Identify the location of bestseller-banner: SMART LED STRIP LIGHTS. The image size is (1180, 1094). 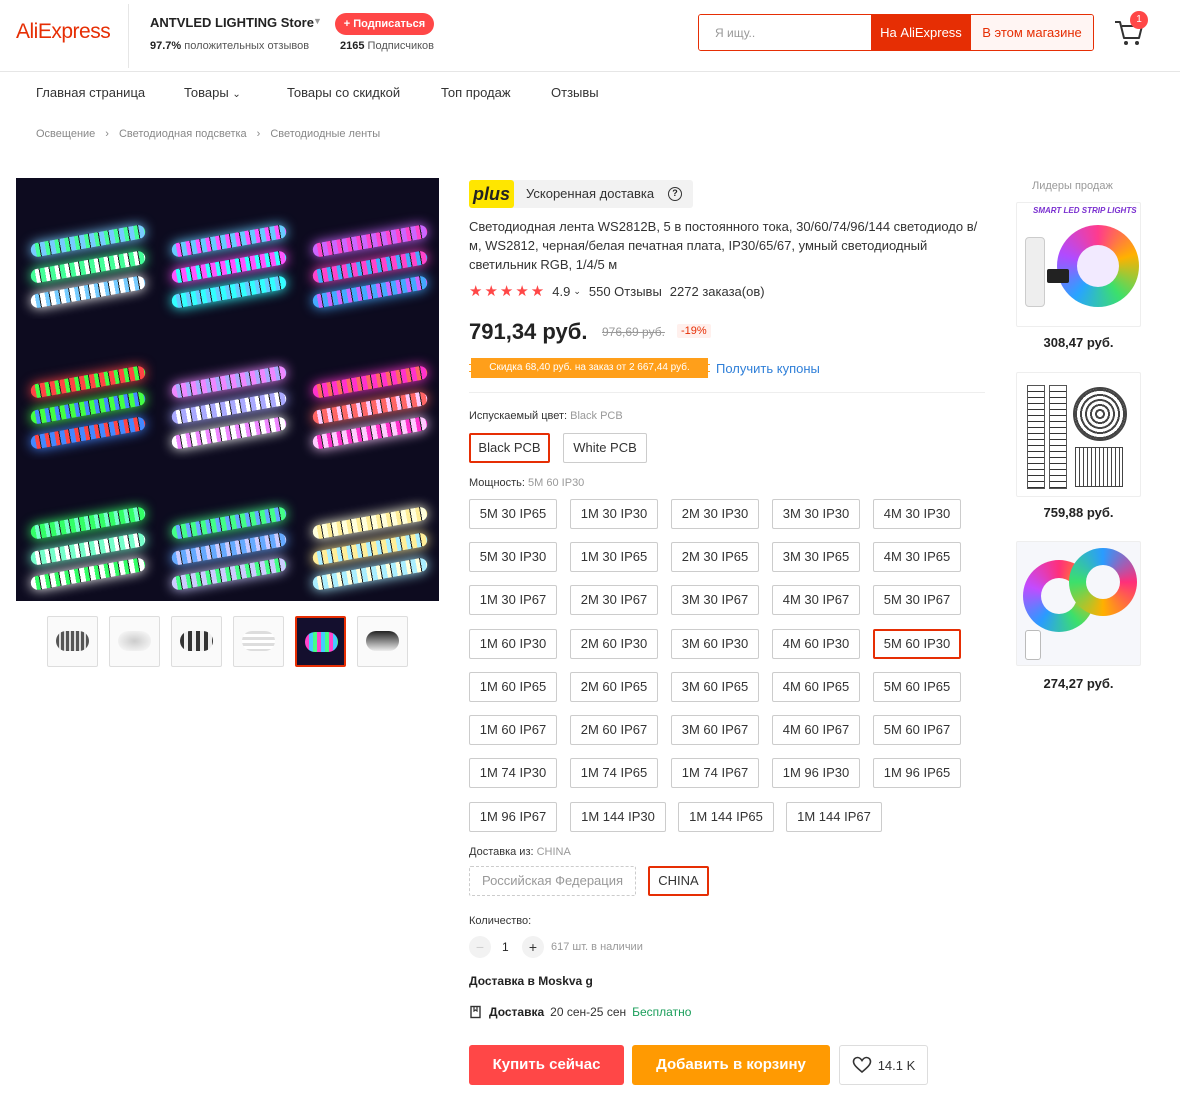
(1085, 210).